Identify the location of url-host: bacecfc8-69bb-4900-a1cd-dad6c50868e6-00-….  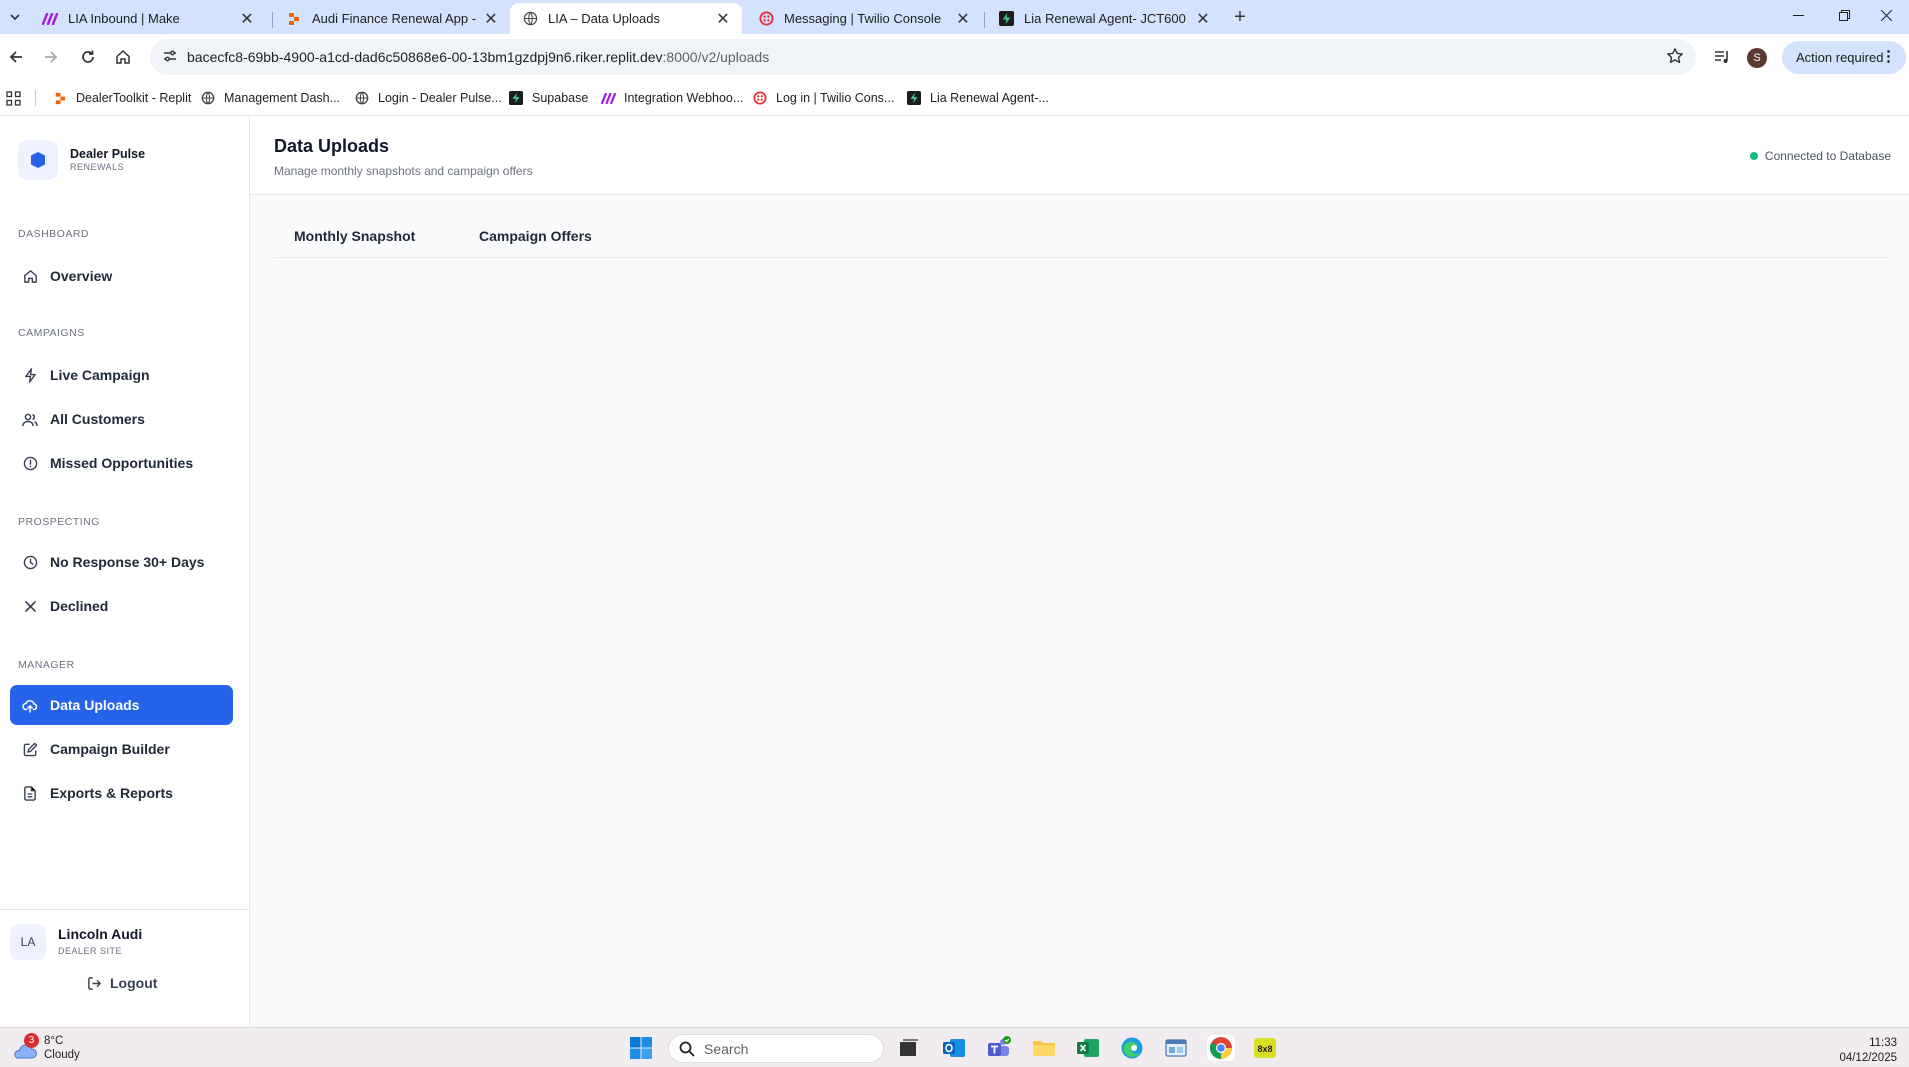
(425, 57).